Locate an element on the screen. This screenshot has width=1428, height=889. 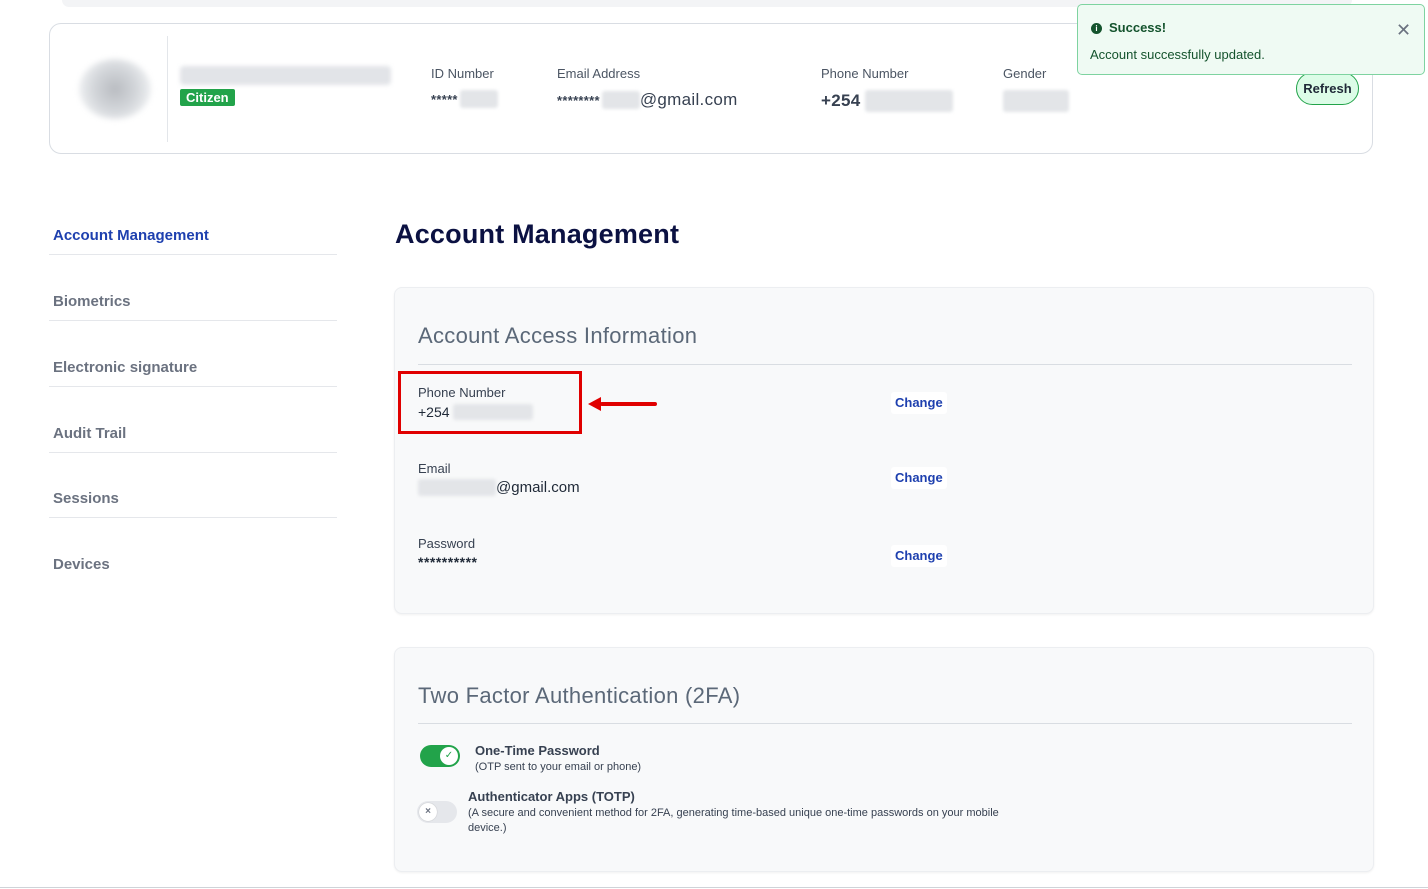
gender-field: Gender is located at coordinates (1036, 89).